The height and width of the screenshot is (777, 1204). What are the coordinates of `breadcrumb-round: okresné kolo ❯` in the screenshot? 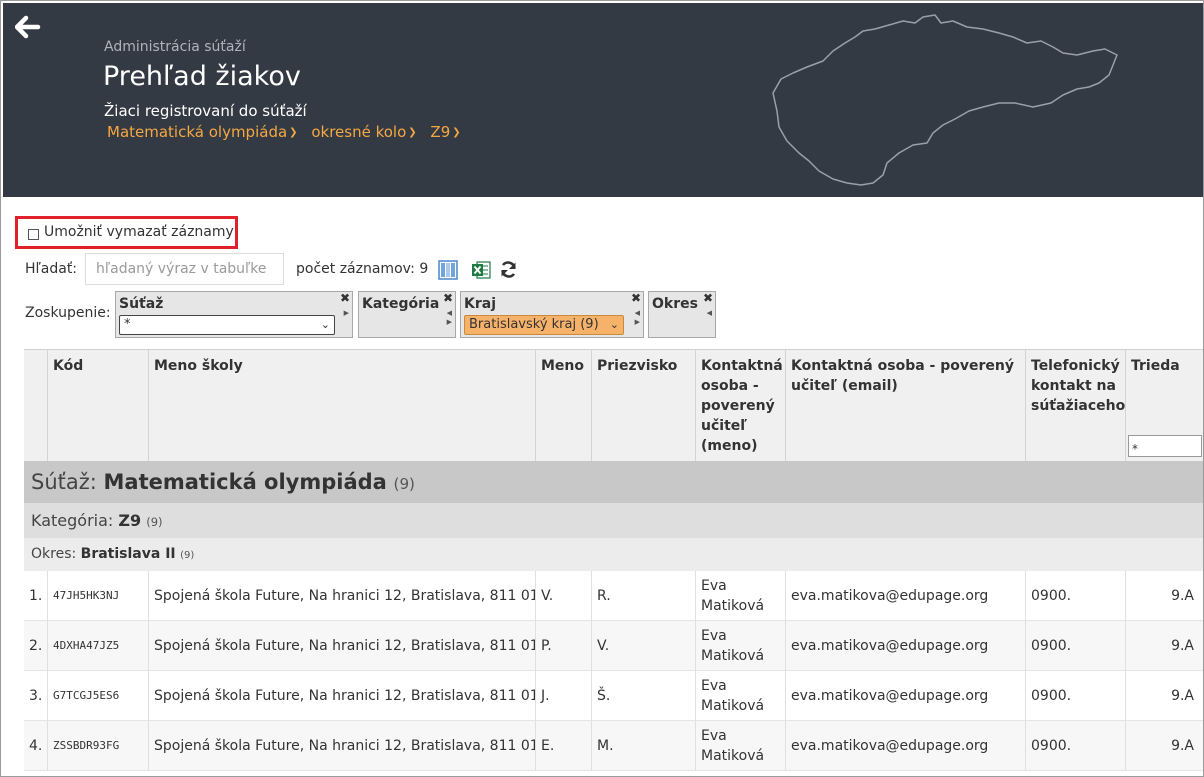 It's located at (363, 132).